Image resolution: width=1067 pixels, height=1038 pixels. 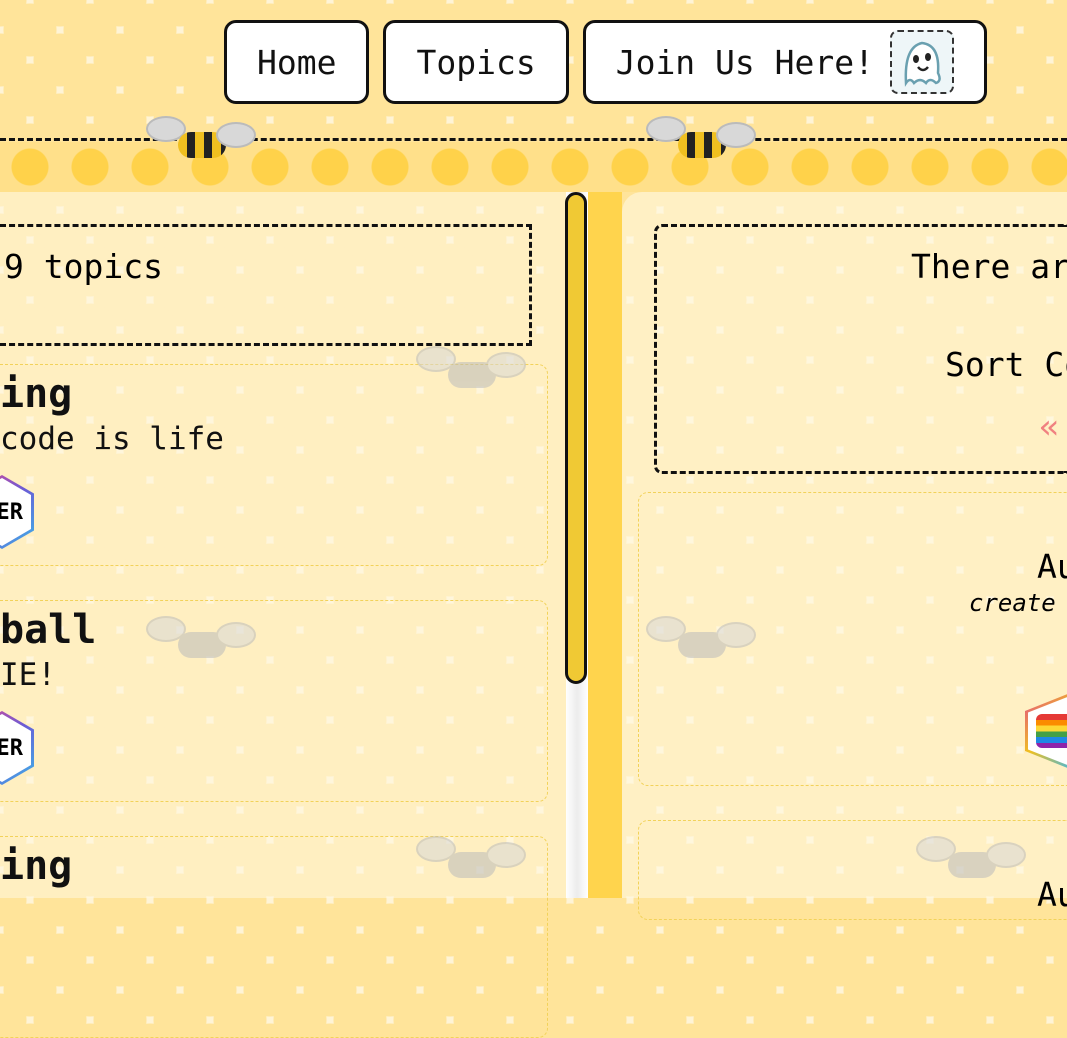 I want to click on user-meta: create, so click(x=1012, y=603).